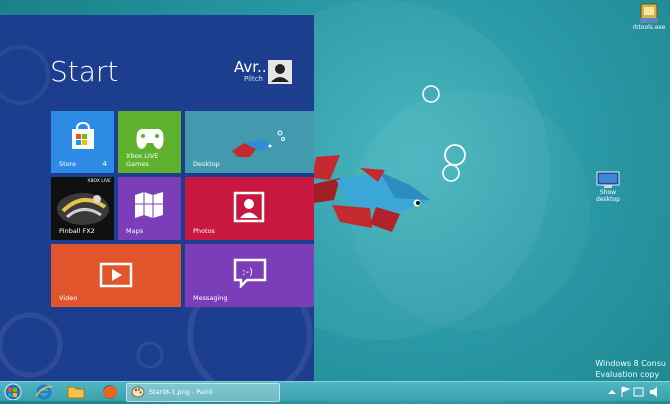  Describe the element at coordinates (608, 179) in the screenshot. I see `monitor-icon` at that location.